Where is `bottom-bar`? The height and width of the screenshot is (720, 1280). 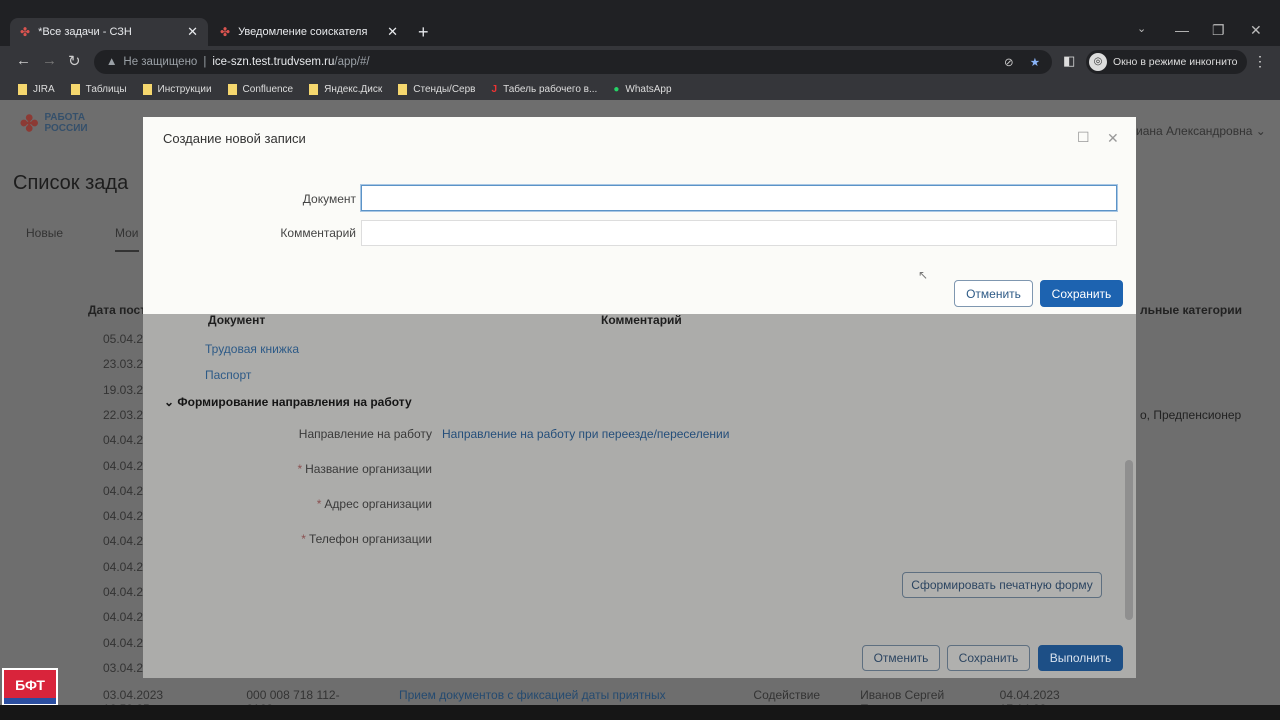 bottom-bar is located at coordinates (640, 712).